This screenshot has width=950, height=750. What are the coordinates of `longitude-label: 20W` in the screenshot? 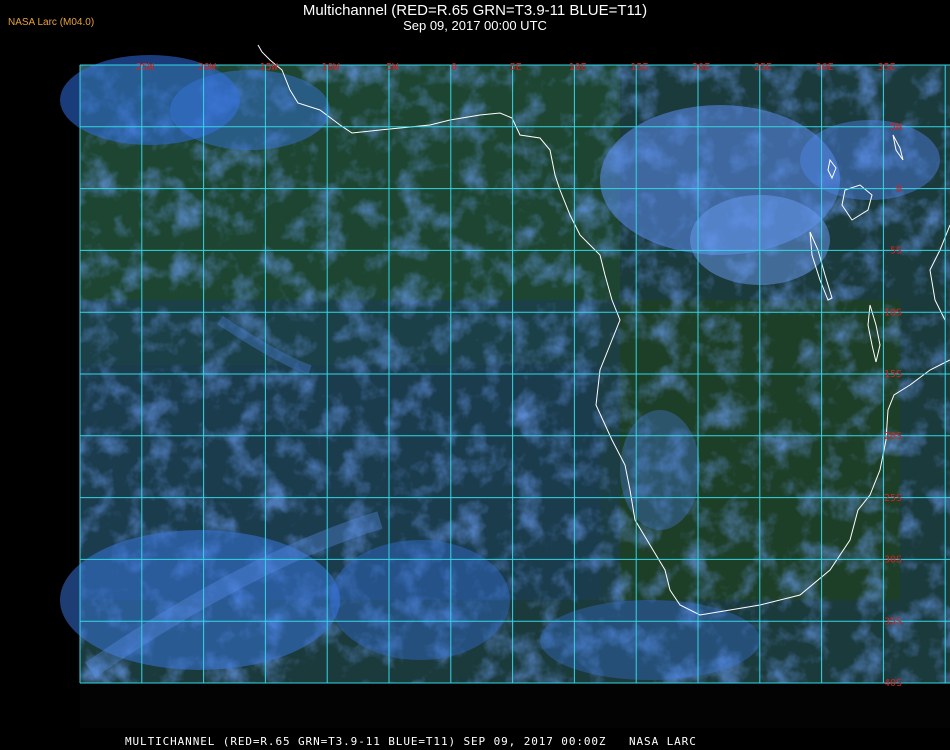 It's located at (207, 67).